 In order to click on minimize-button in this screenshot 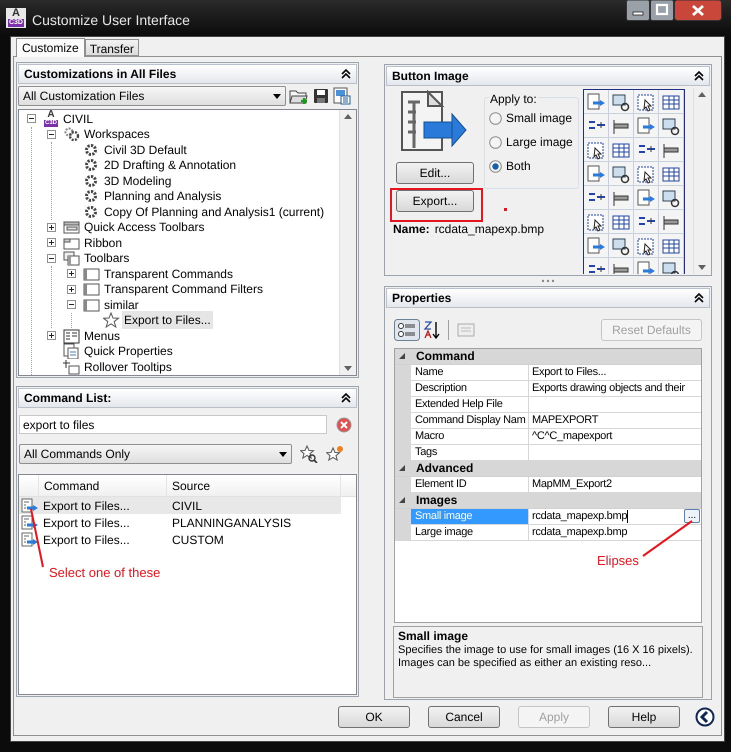, I will do `click(638, 10)`.